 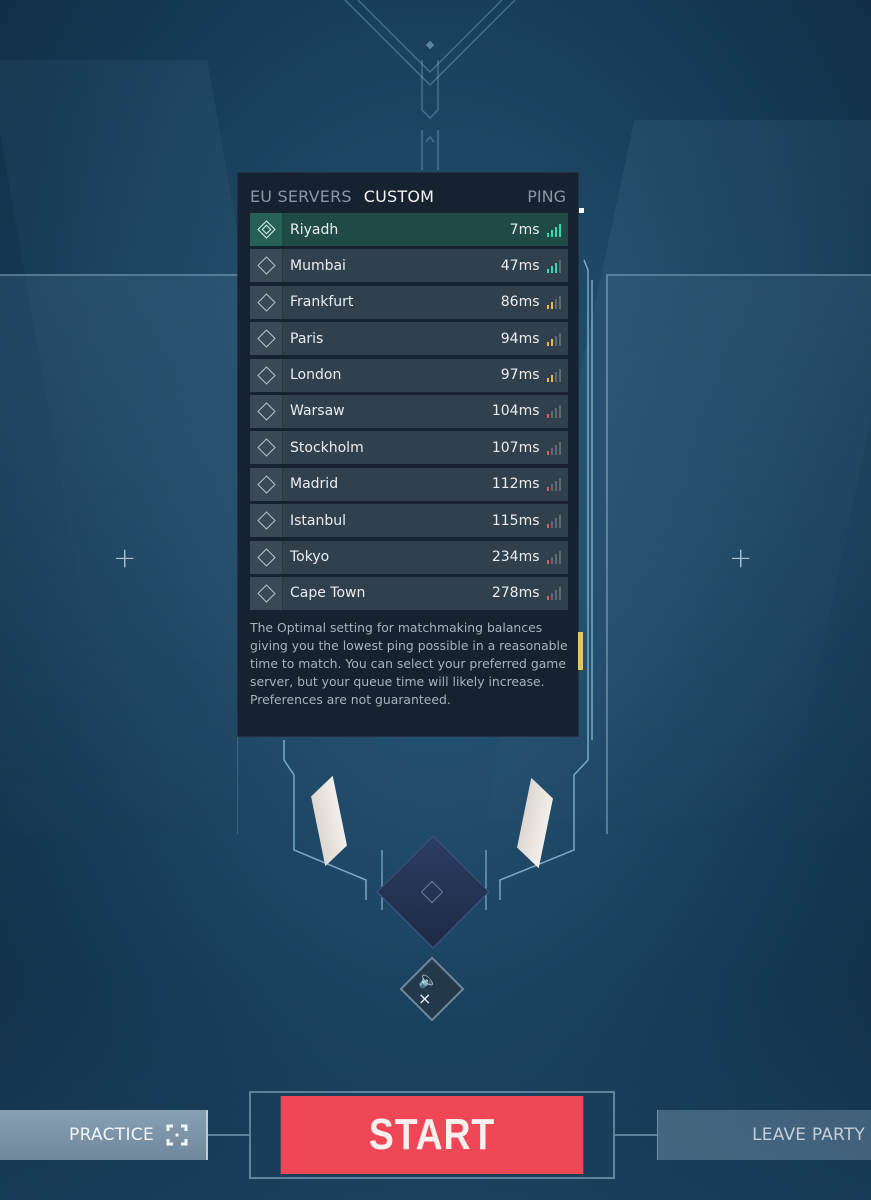 What do you see at coordinates (546, 196) in the screenshot?
I see `ping-column-header: PING` at bounding box center [546, 196].